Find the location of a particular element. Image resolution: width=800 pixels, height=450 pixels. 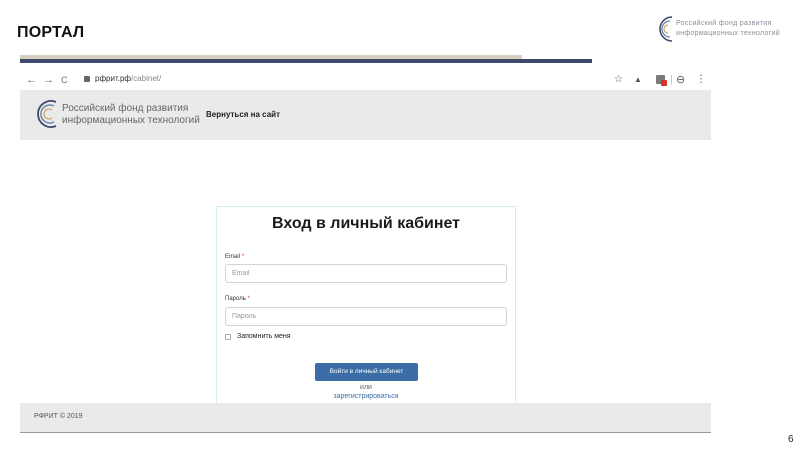

site-footer: РФРИТ © 2019 is located at coordinates (365, 417).